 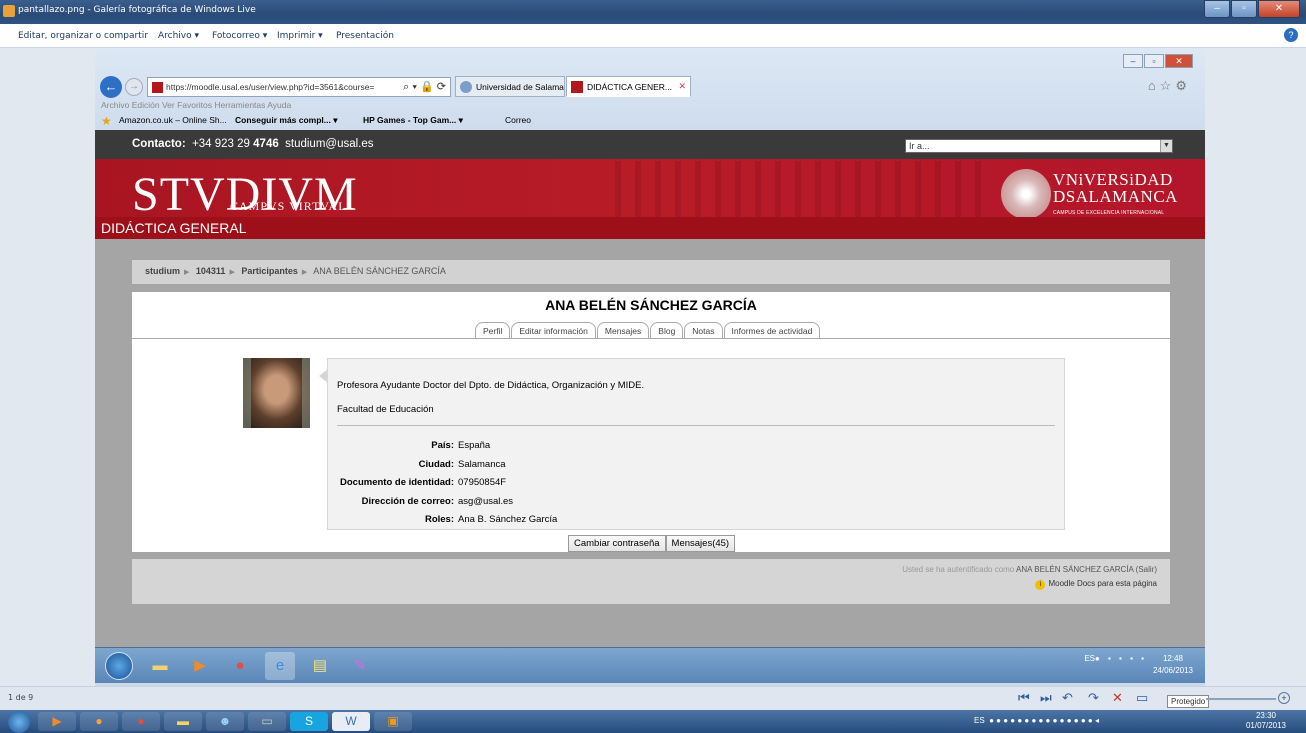 What do you see at coordinates (1089, 658) in the screenshot?
I see `inner-lang: ES` at bounding box center [1089, 658].